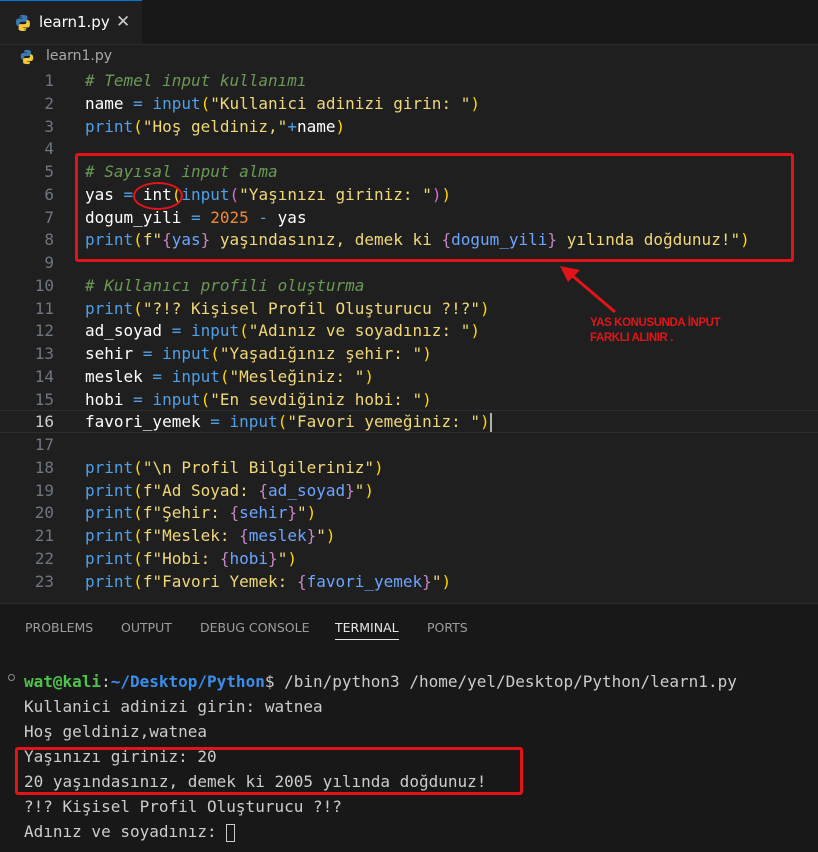 This screenshot has height=852, width=818. I want to click on code-text: yas = int(input("Yaşınızı giriniz: ")), so click(268, 194).